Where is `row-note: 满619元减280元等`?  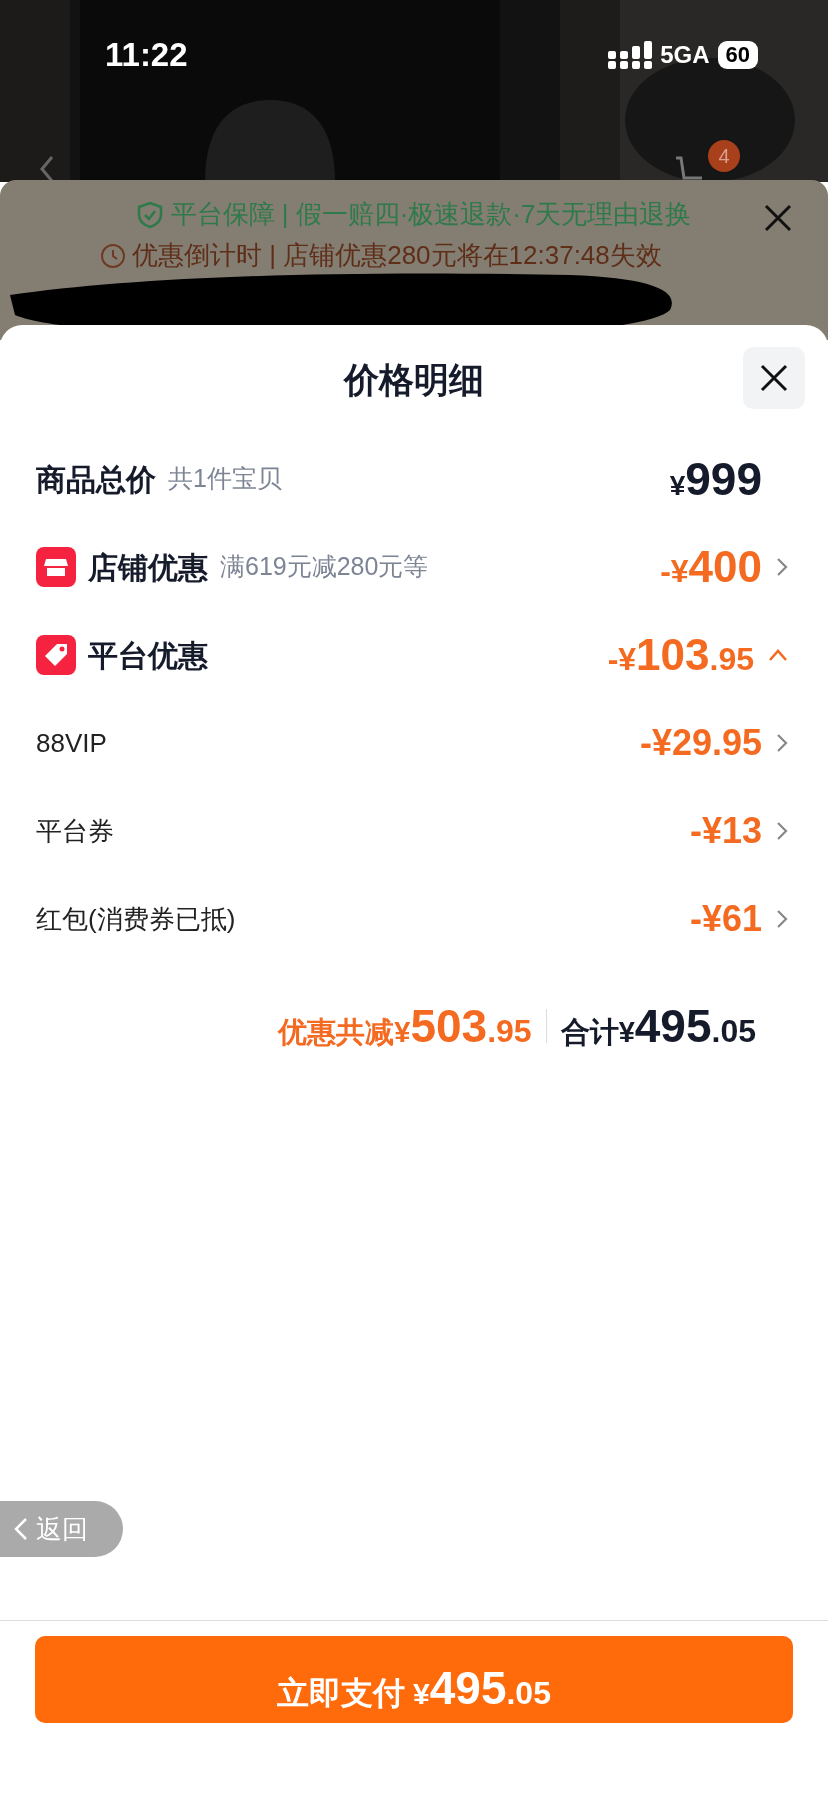 row-note: 满619元减280元等 is located at coordinates (324, 567).